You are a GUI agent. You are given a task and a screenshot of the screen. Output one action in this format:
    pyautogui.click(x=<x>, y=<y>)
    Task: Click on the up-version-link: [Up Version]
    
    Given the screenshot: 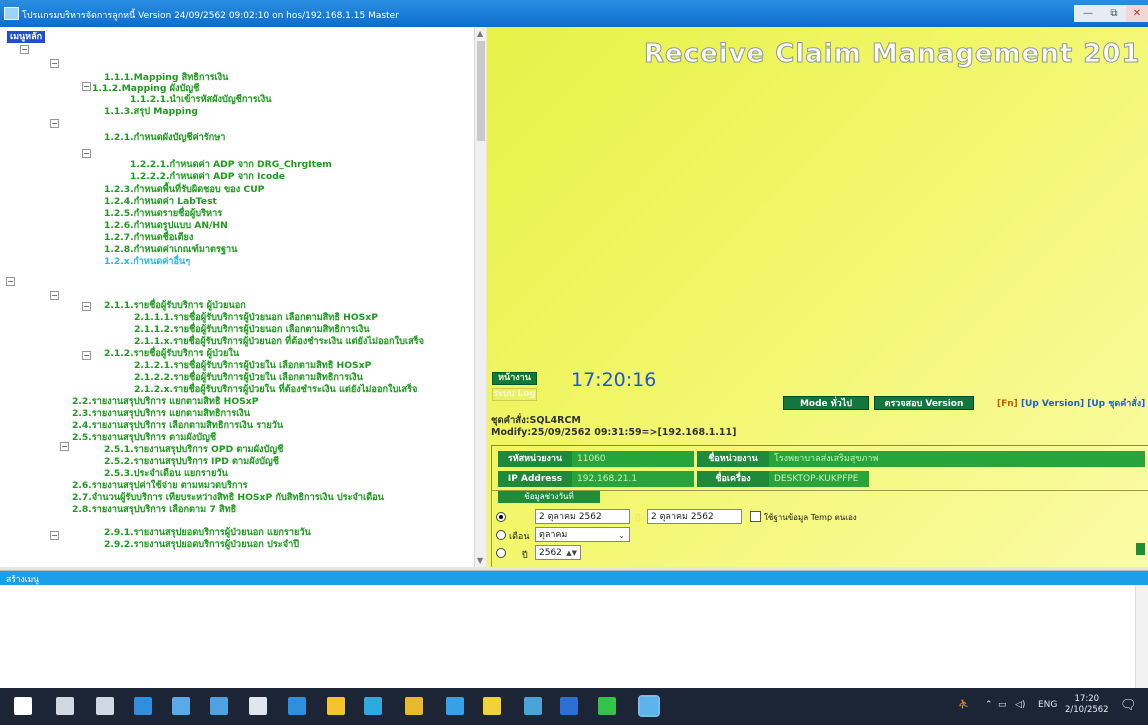 What is the action you would take?
    pyautogui.click(x=1052, y=404)
    